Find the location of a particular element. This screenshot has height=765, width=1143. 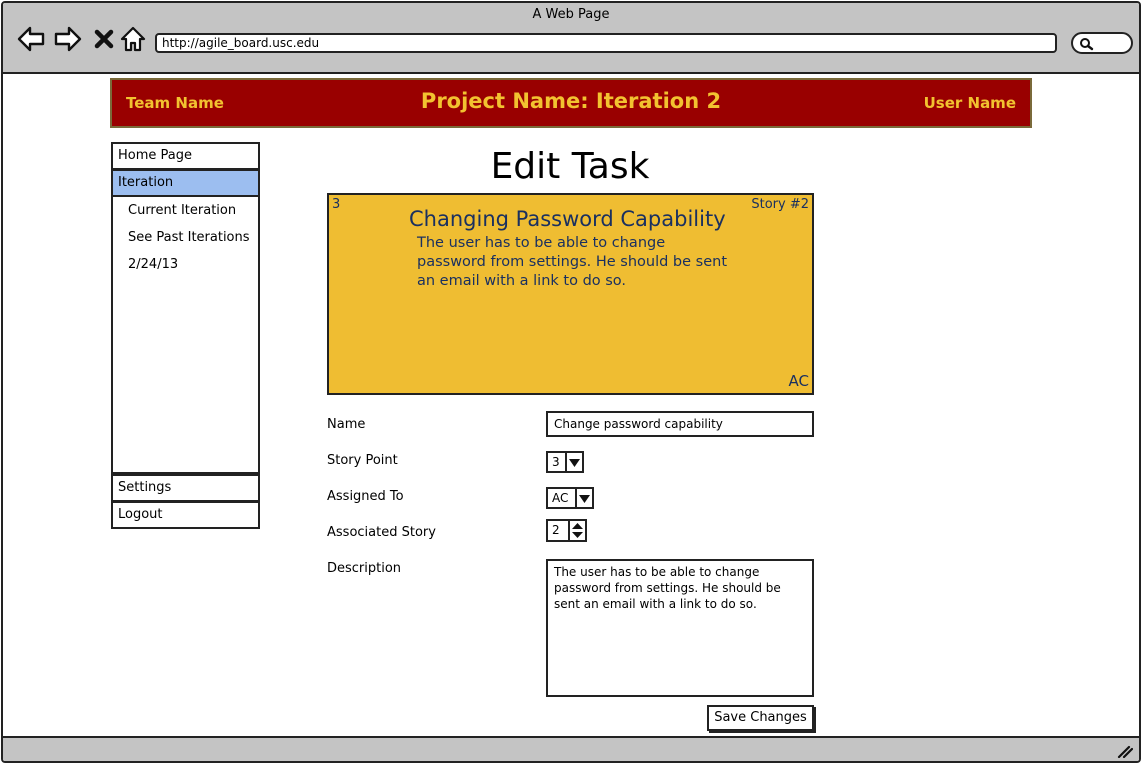

search-field is located at coordinates (1102, 43).